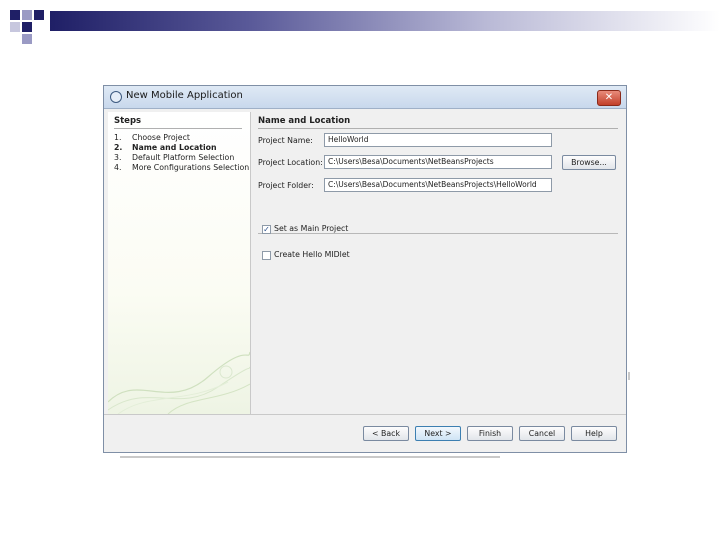  Describe the element at coordinates (365, 97) in the screenshot. I see `title-bar: New Mobile Application ✕` at that location.